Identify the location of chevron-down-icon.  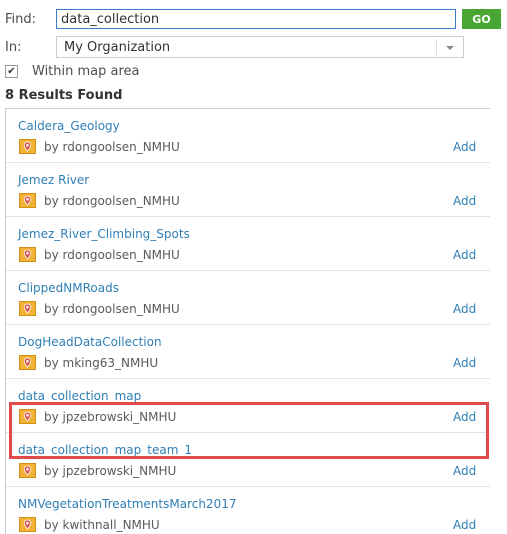
(450, 48).